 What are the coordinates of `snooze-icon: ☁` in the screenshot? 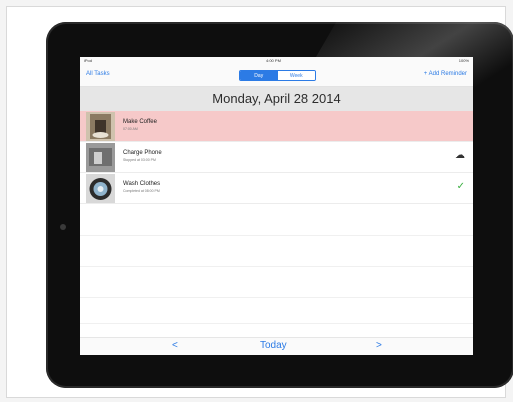 It's located at (460, 155).